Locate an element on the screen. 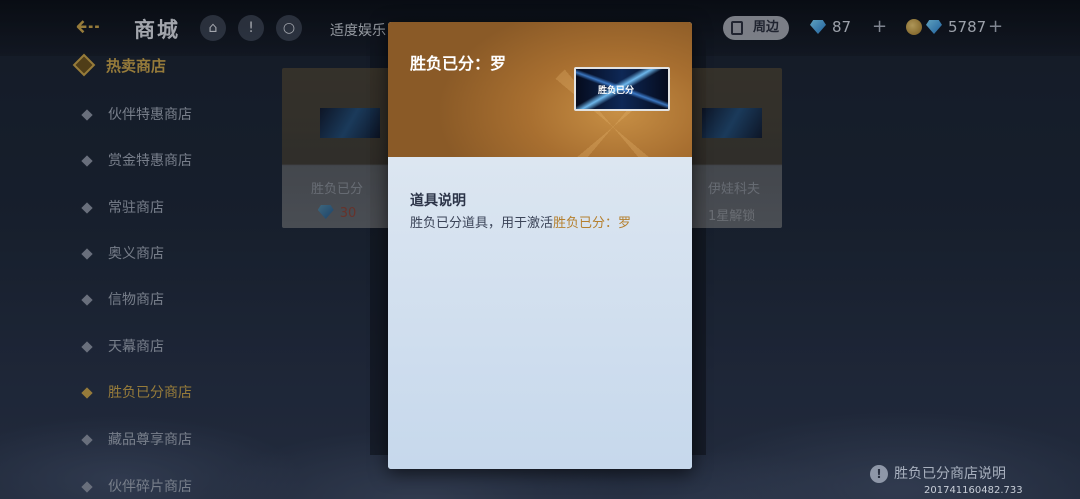 The width and height of the screenshot is (1080, 499). version-text: 201741160482.733 is located at coordinates (973, 490).